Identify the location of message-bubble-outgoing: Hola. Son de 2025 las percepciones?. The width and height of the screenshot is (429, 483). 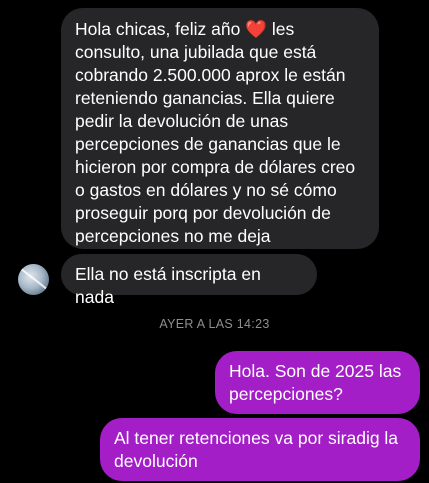
(317, 382).